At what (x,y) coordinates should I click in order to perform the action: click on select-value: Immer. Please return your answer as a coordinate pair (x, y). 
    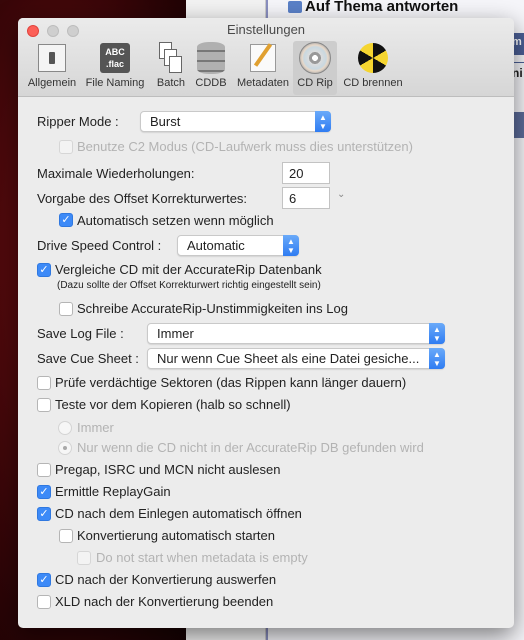
    Looking at the image, I should click on (175, 333).